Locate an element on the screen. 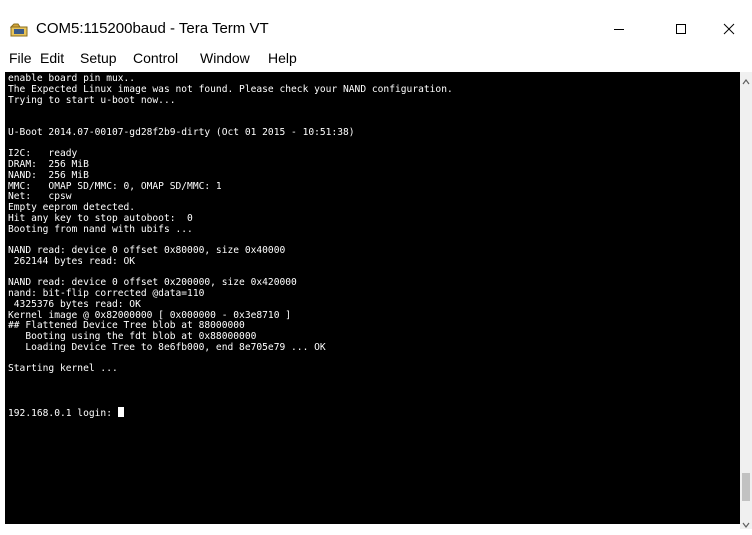 The image size is (752, 535). scroll-down-arrow-icon is located at coordinates (746, 522).